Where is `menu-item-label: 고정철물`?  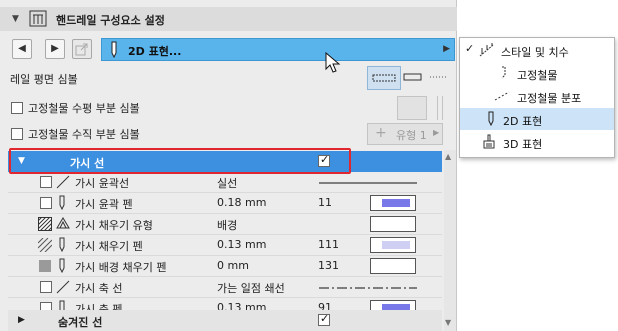 menu-item-label: 고정철물 is located at coordinates (537, 75).